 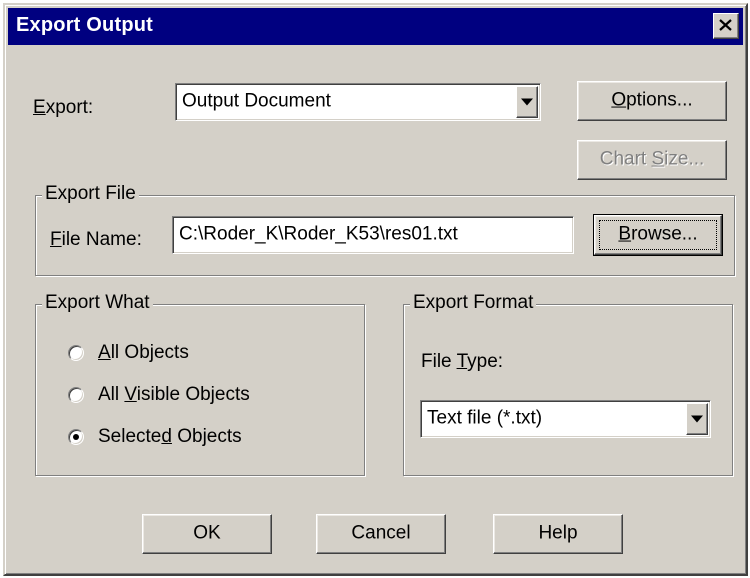 What do you see at coordinates (207, 534) in the screenshot?
I see `ok-button: OK` at bounding box center [207, 534].